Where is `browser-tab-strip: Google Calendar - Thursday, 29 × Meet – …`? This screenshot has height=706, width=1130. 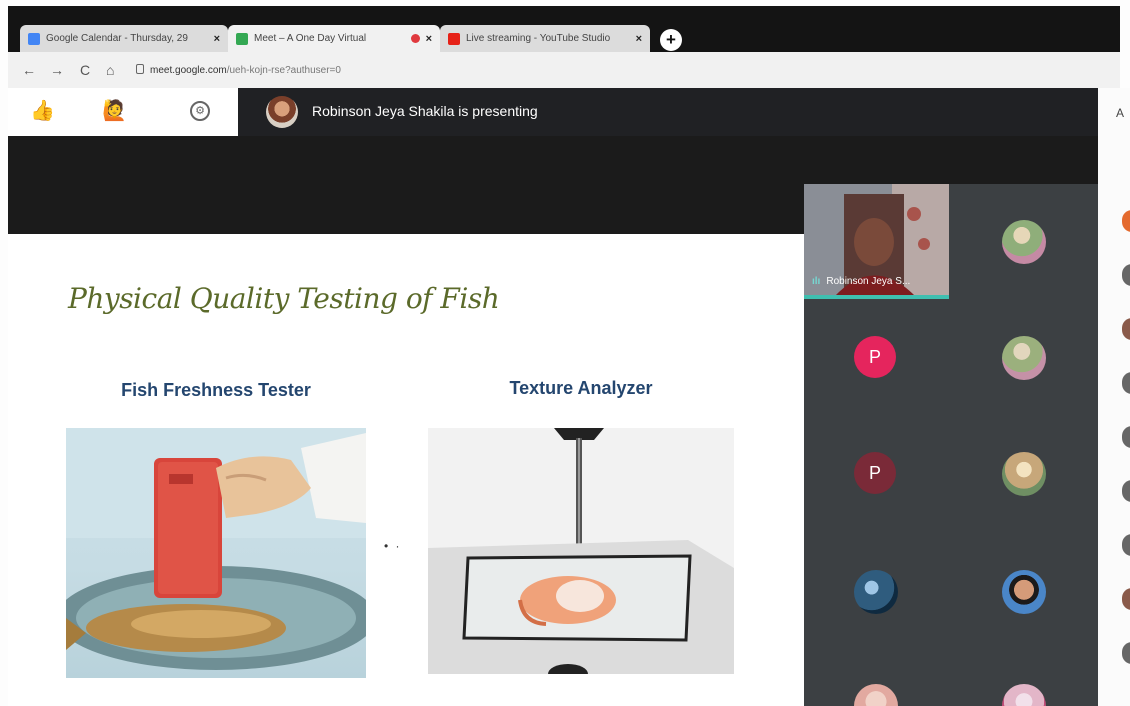
browser-tab-strip: Google Calendar - Thursday, 29 × Meet – … is located at coordinates (564, 29).